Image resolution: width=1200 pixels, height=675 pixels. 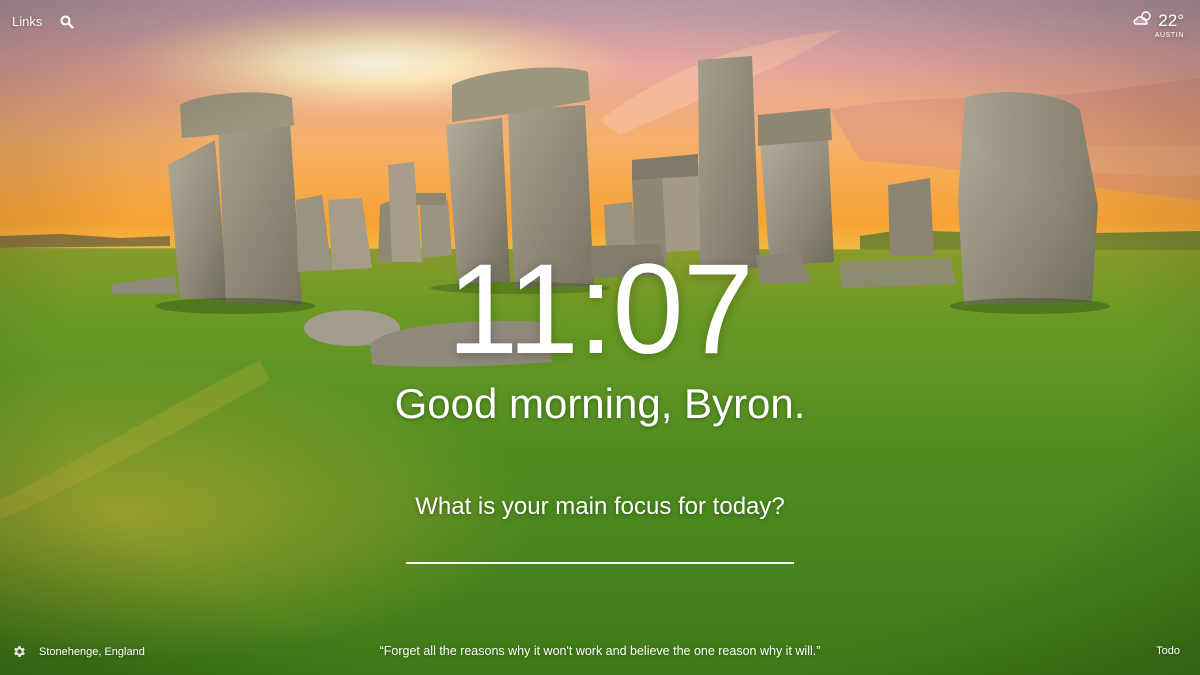 What do you see at coordinates (27, 21) in the screenshot?
I see `links-button: Links` at bounding box center [27, 21].